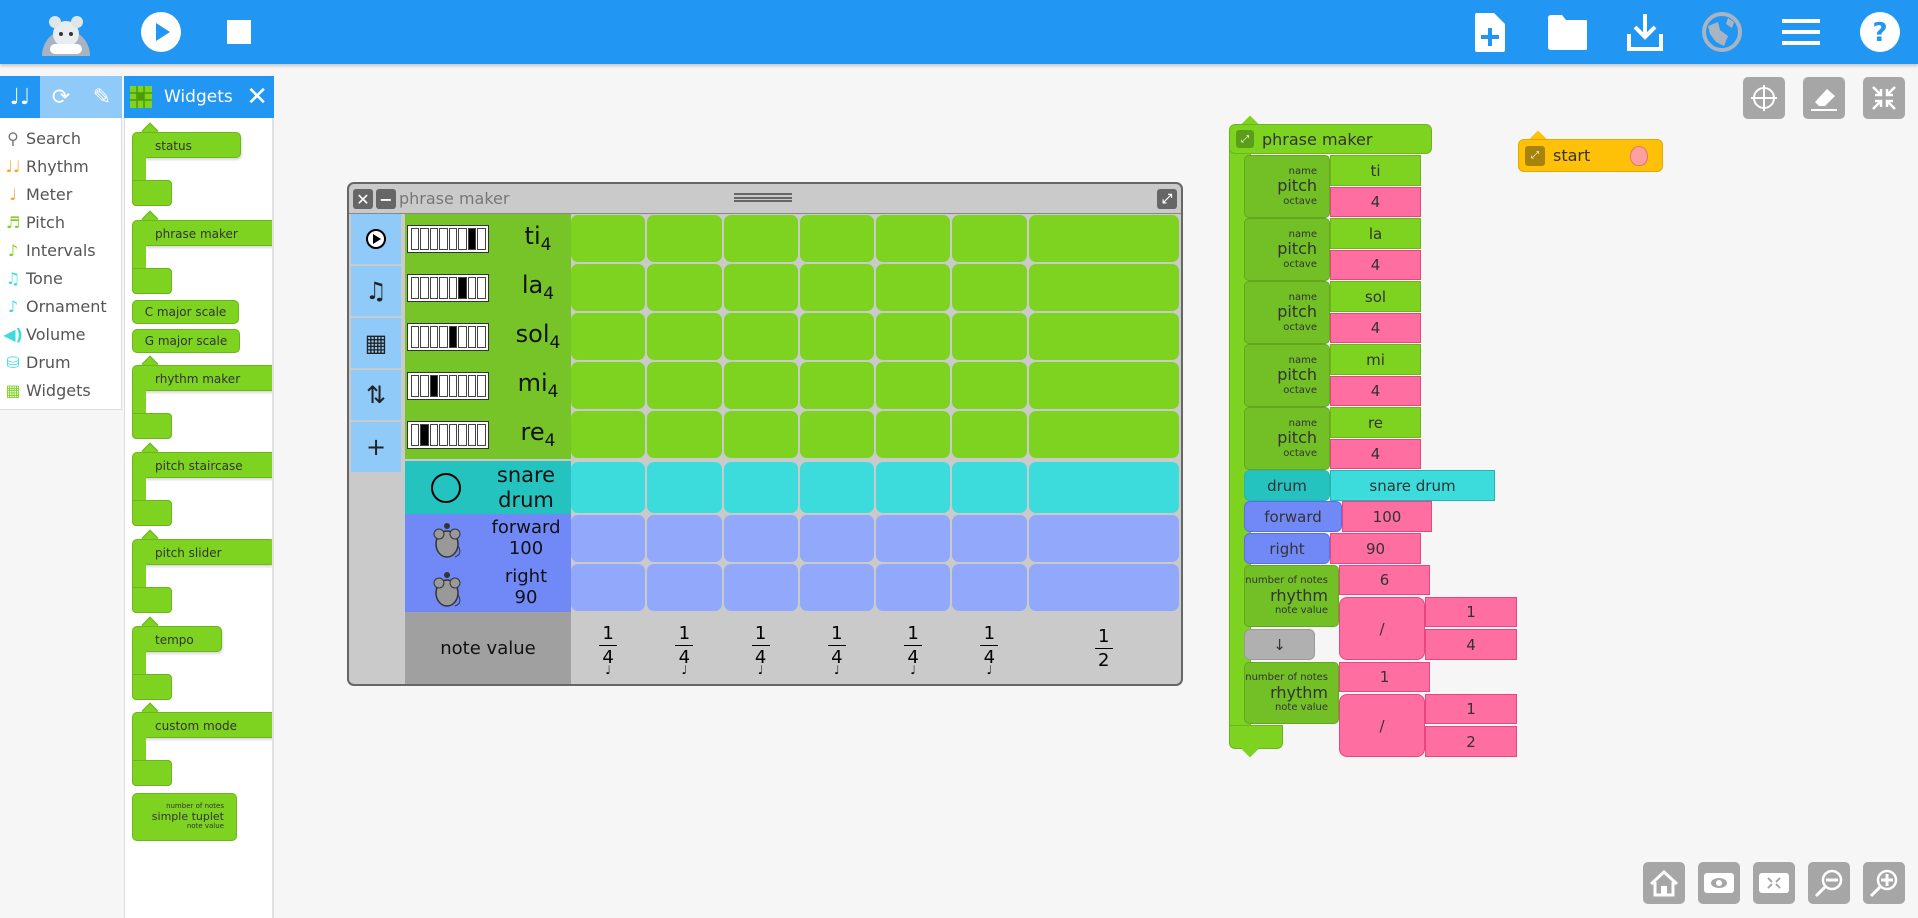  What do you see at coordinates (1384, 580) in the screenshot?
I see `note-count-value: 6` at bounding box center [1384, 580].